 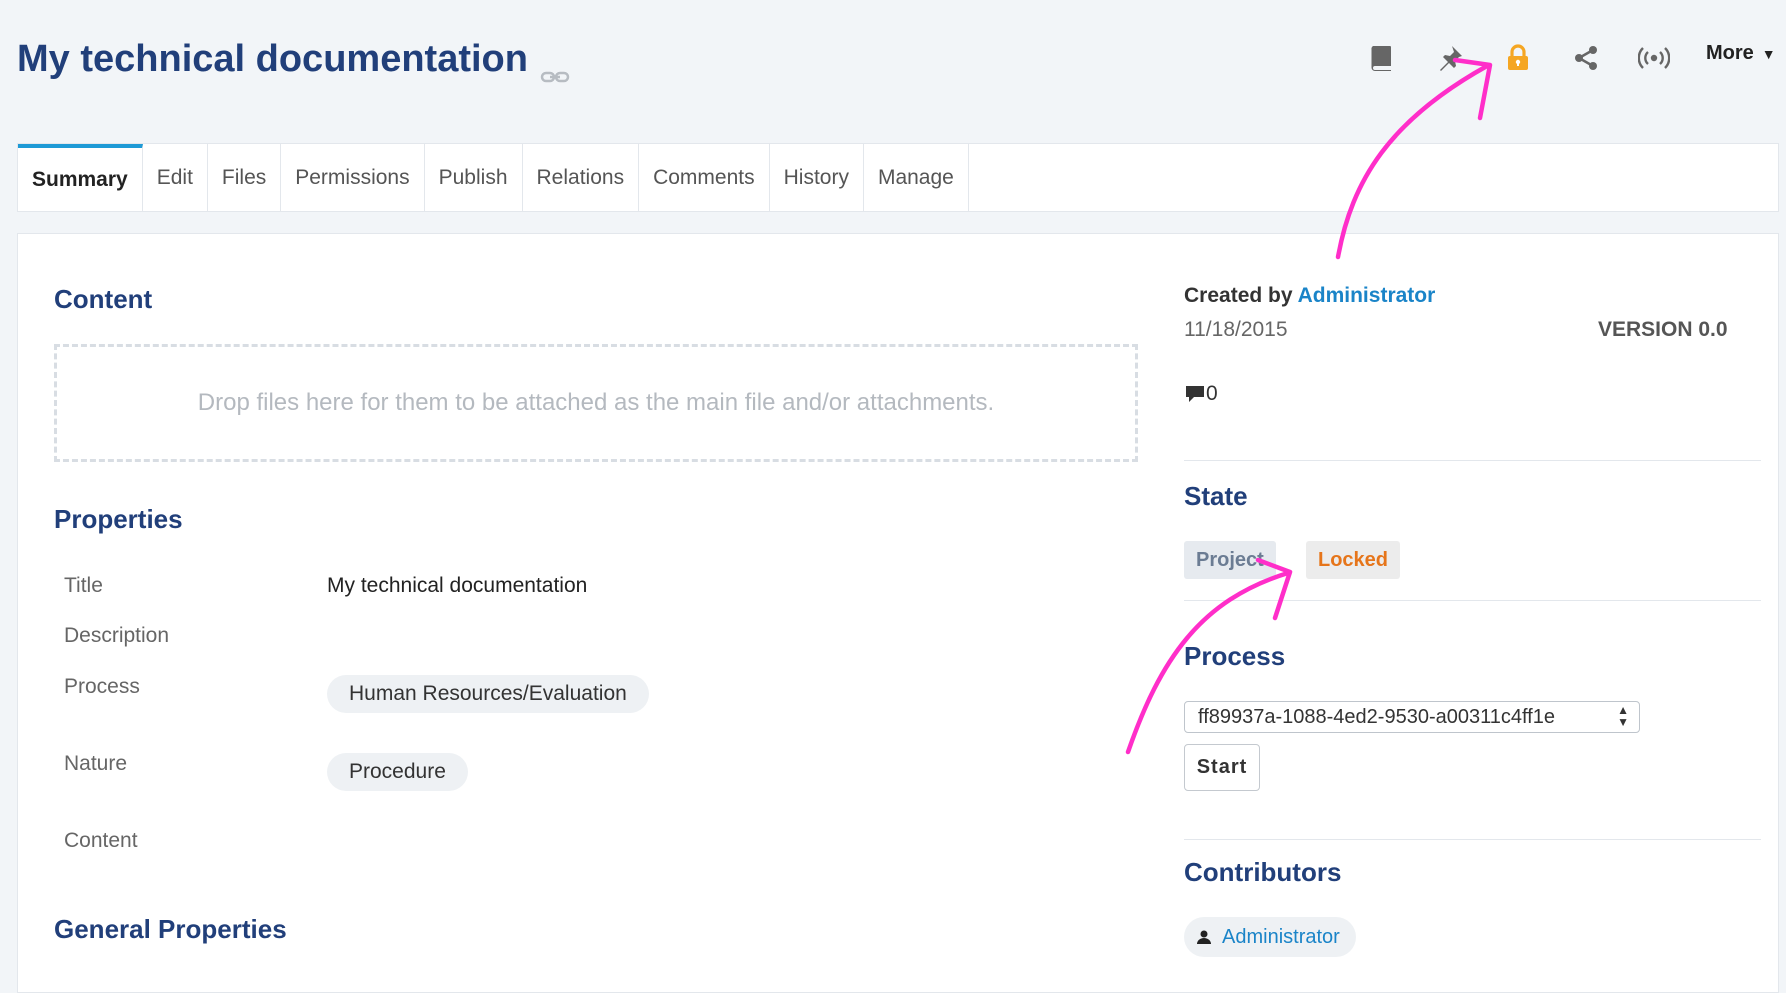 What do you see at coordinates (1663, 329) in the screenshot?
I see `version-label: VERSION 0.0` at bounding box center [1663, 329].